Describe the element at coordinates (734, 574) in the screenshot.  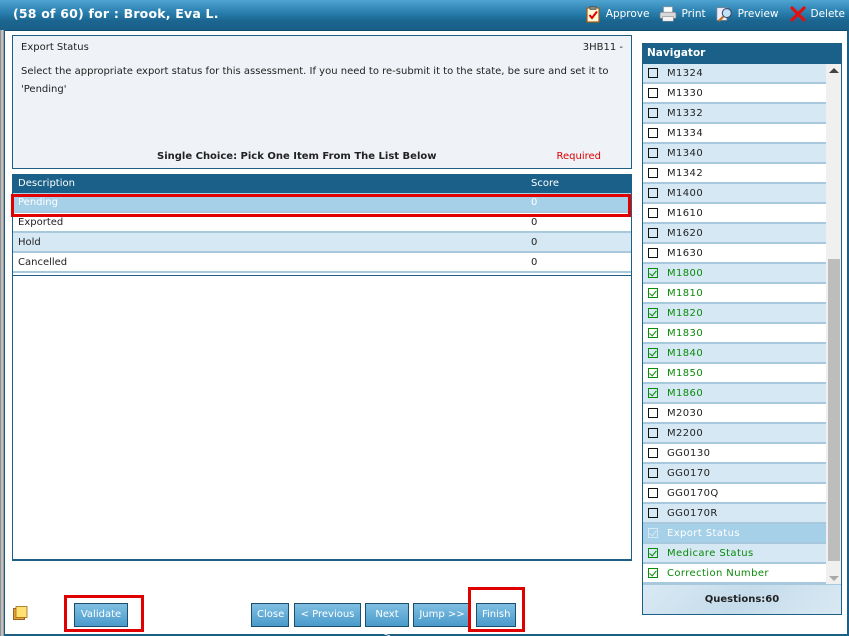
I see `navigator-item: Correction Number` at that location.